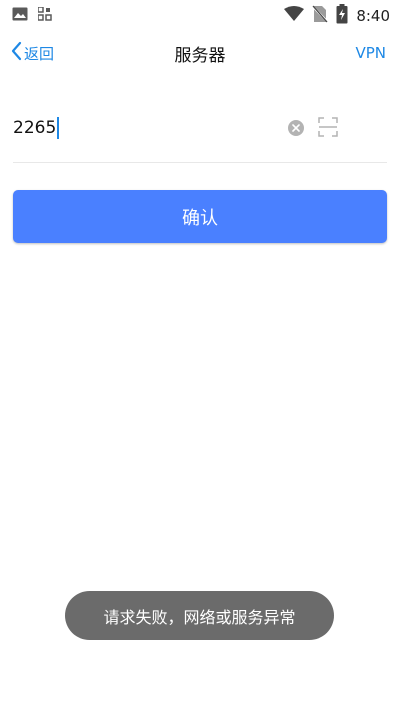 The image size is (400, 711). Describe the element at coordinates (370, 53) in the screenshot. I see `vpn-button: VPN` at that location.